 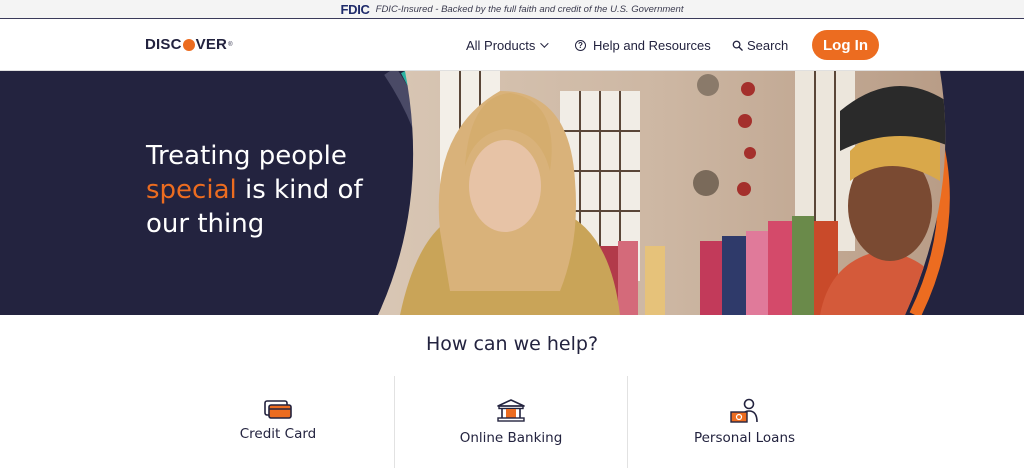 I want to click on bank-icon, so click(x=511, y=410).